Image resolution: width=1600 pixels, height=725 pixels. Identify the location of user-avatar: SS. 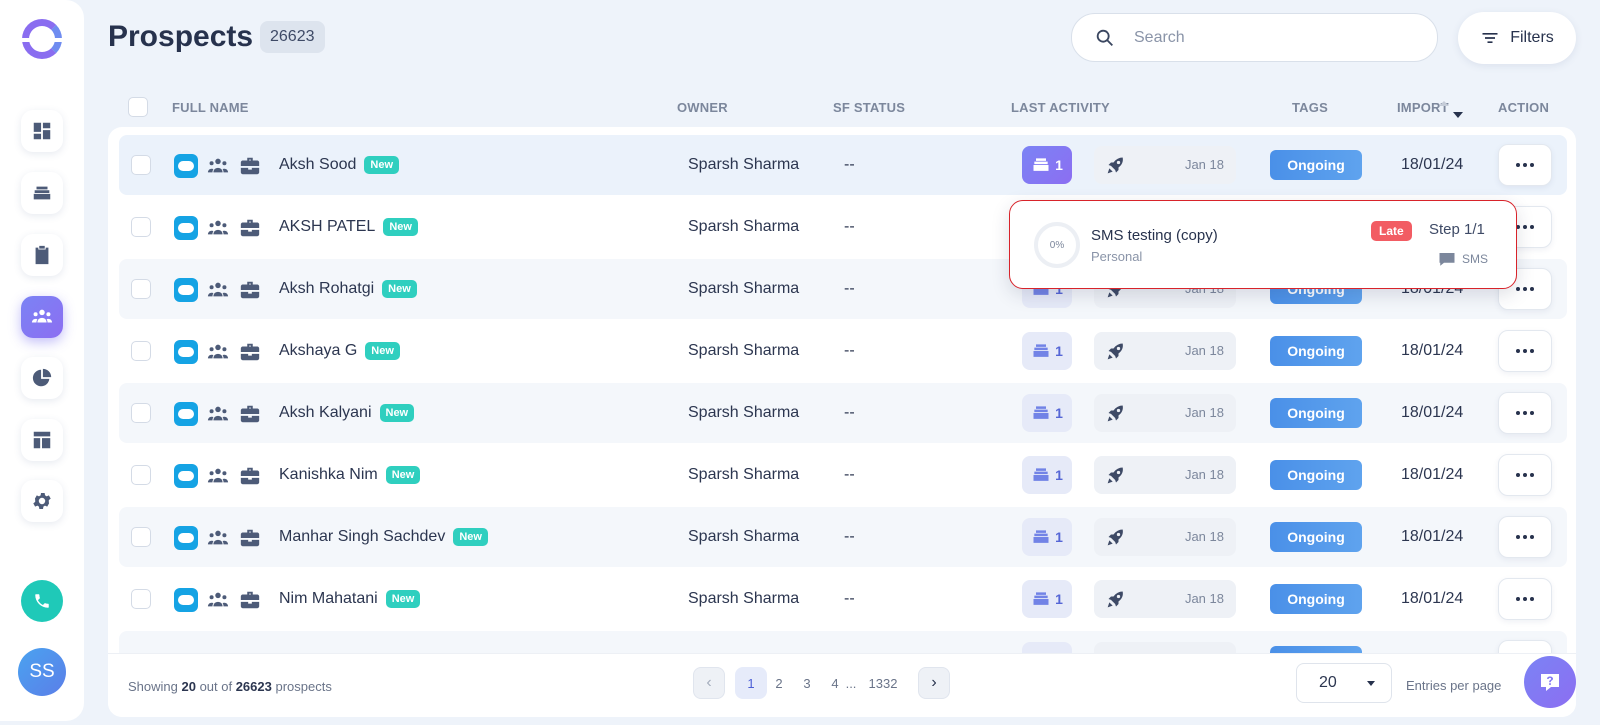
(42, 672).